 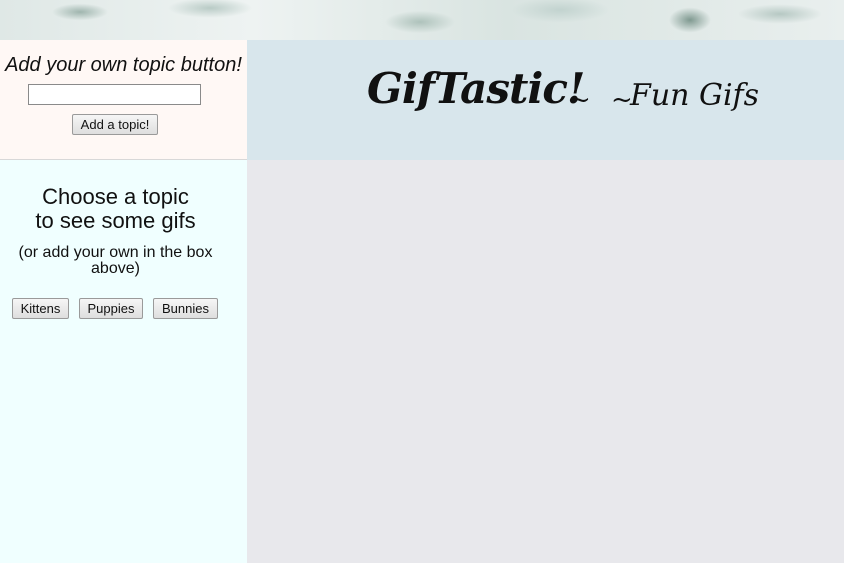 I want to click on choose-topic-subtitle: (or add your own in the box above), so click(x=115, y=260).